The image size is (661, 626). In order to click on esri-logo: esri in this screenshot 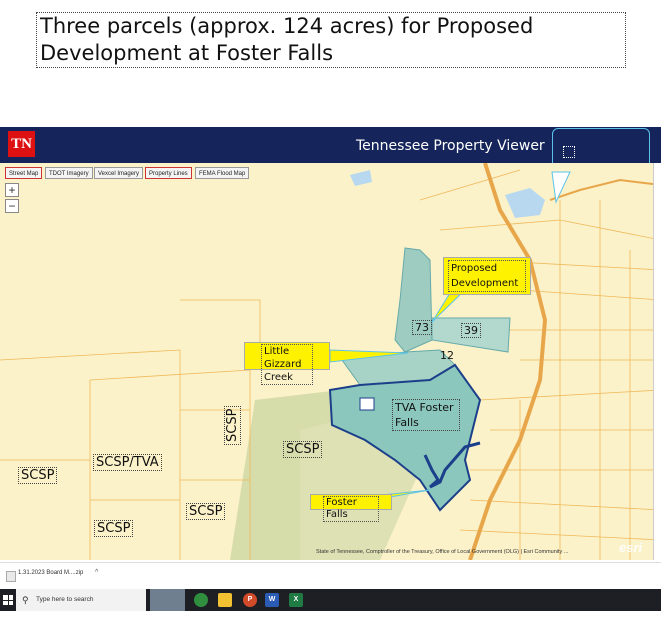, I will do `click(631, 547)`.